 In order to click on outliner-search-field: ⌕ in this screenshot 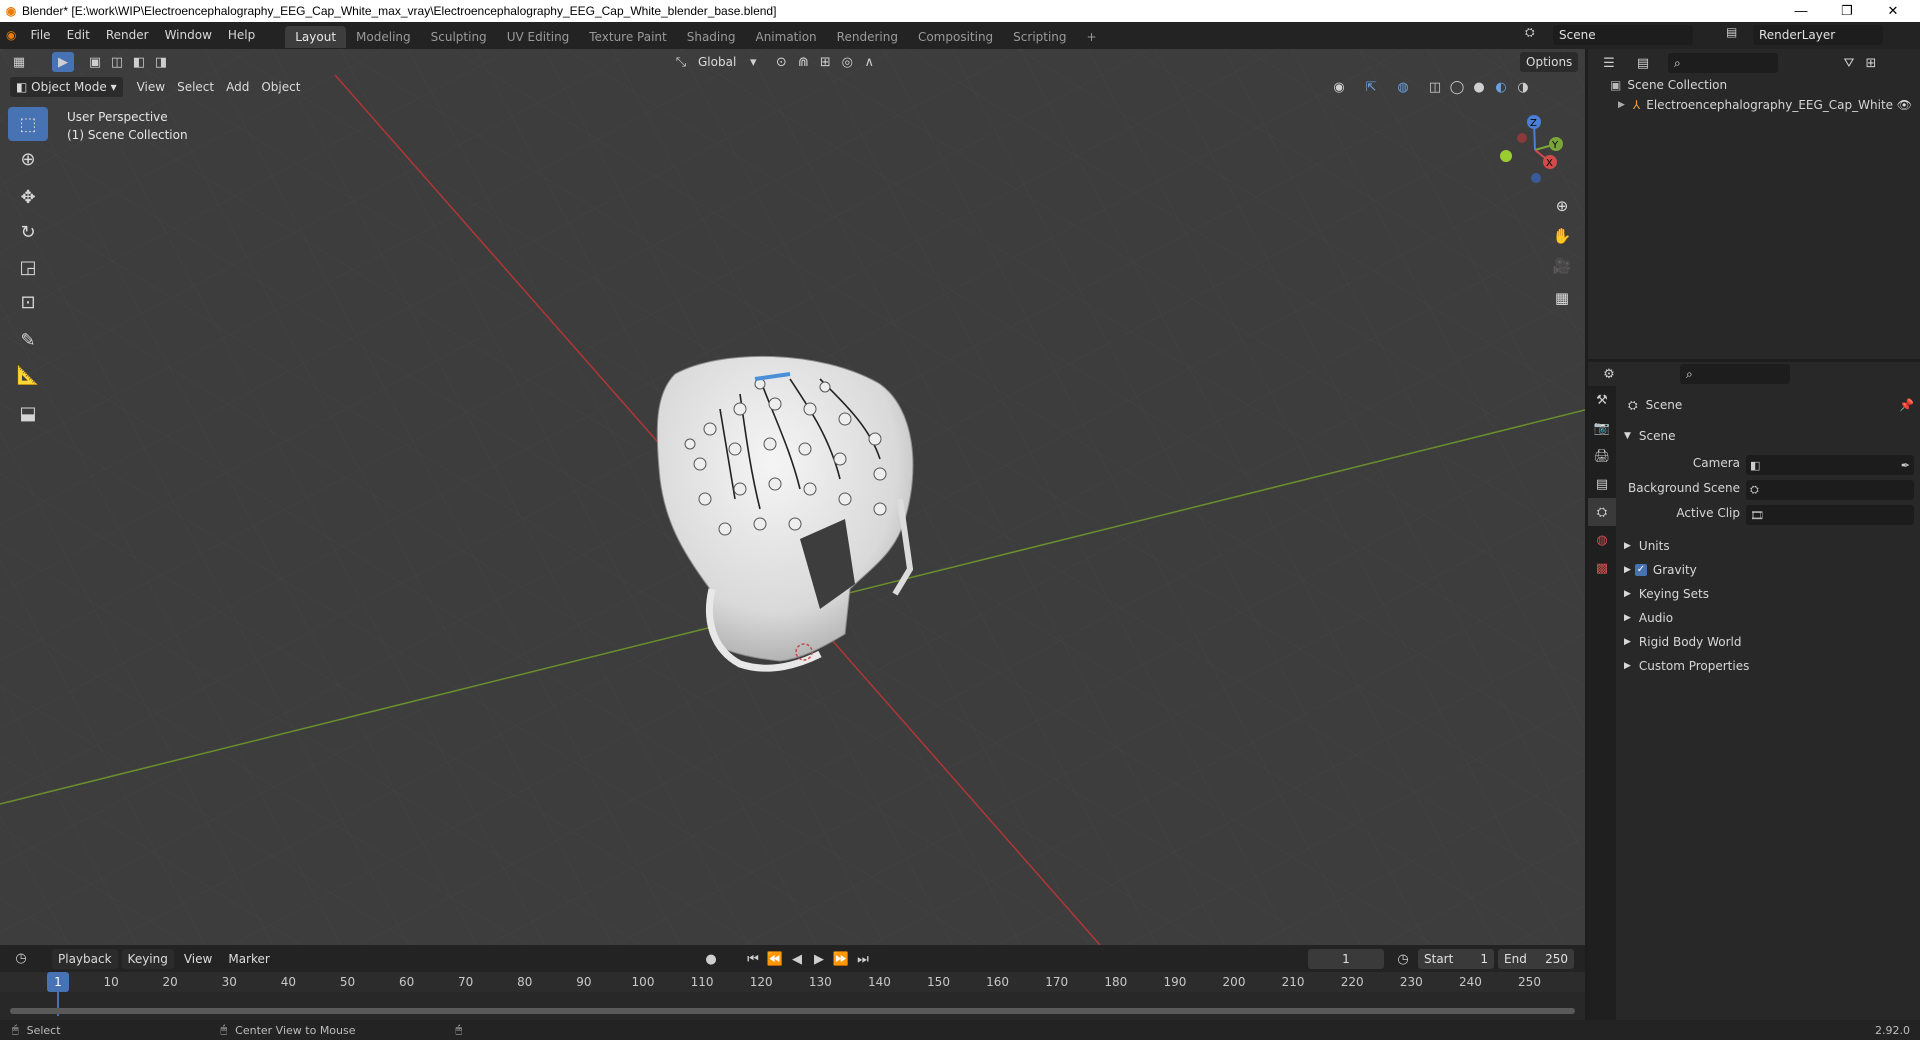, I will do `click(1723, 63)`.